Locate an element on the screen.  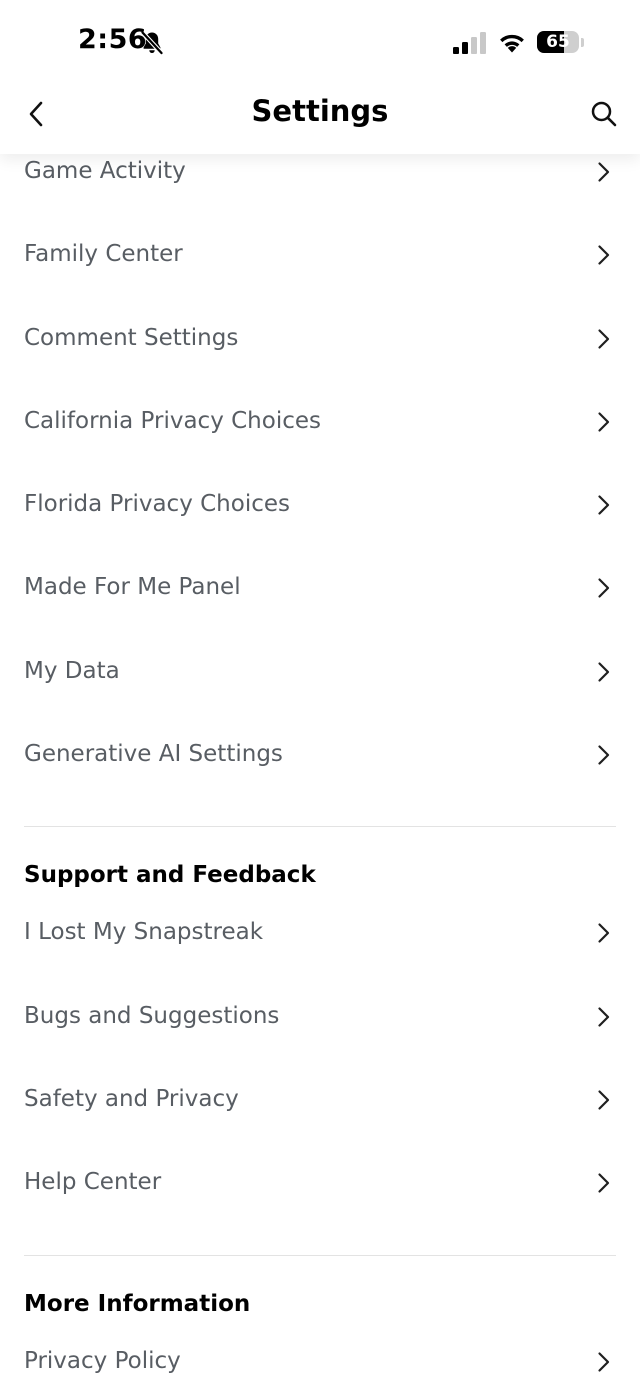
row-label: Bugs and Suggestions is located at coordinates (152, 1015).